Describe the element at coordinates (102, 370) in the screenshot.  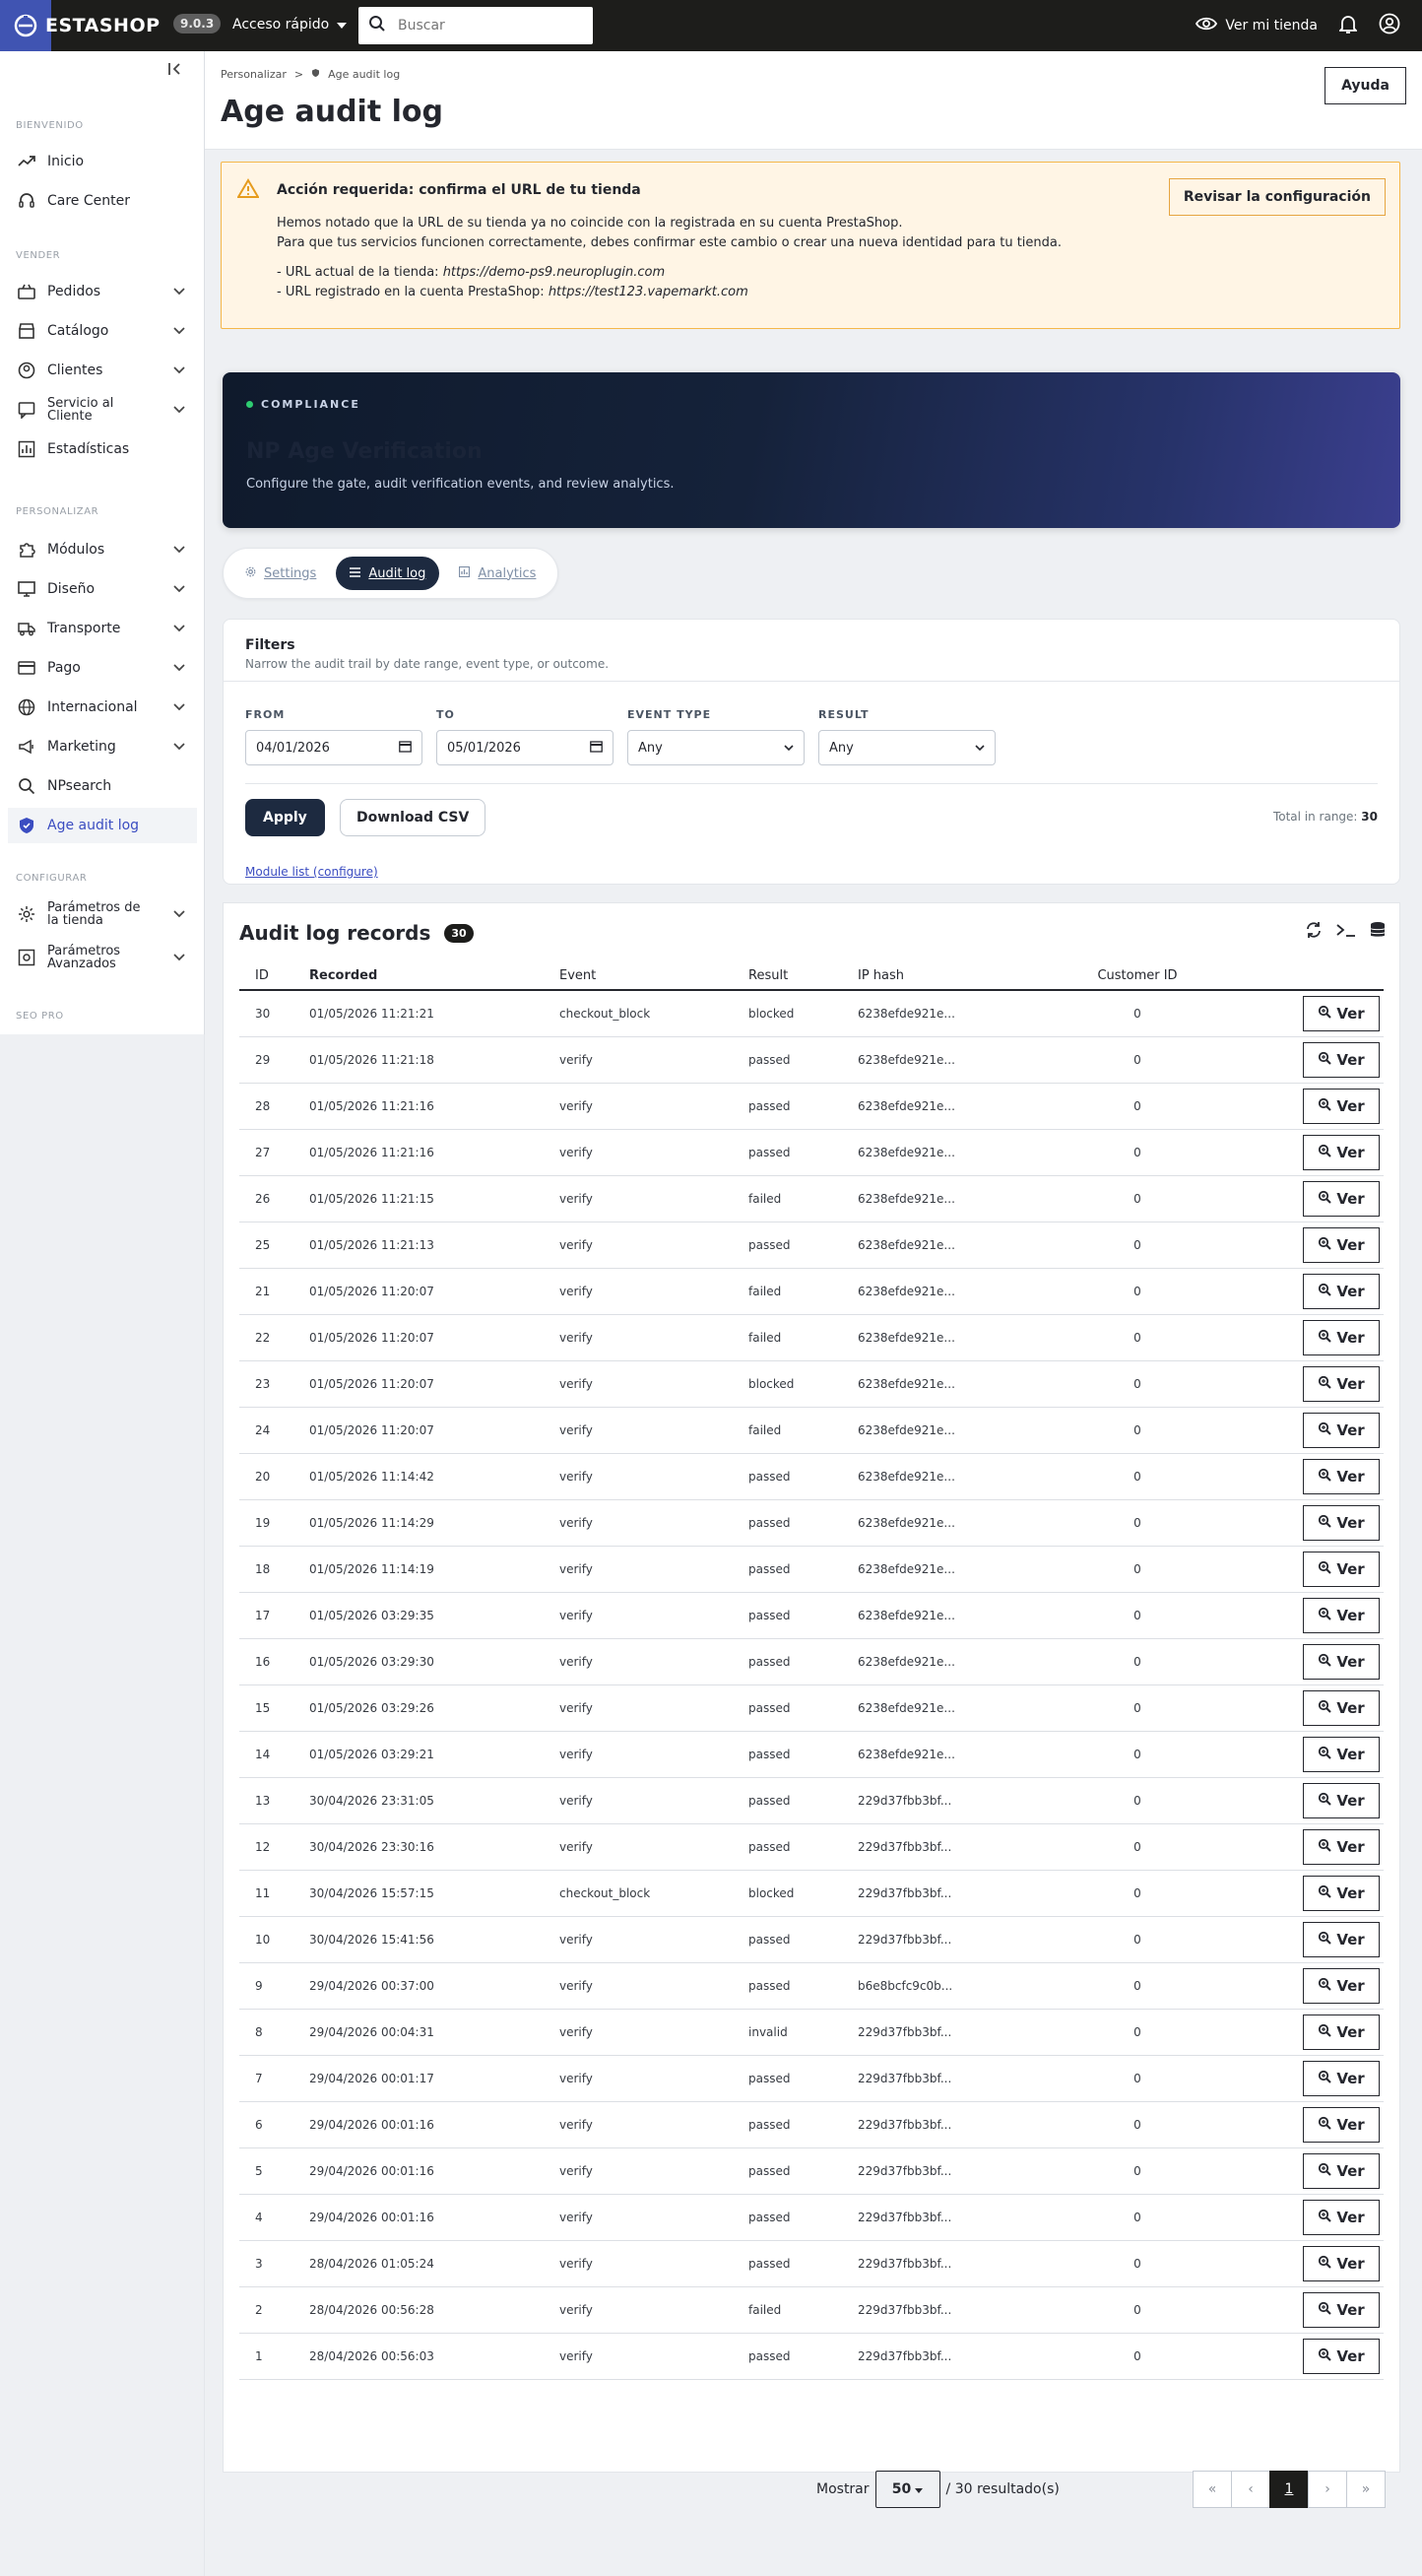
I see `sidebar-item-clientes: Clientes` at that location.